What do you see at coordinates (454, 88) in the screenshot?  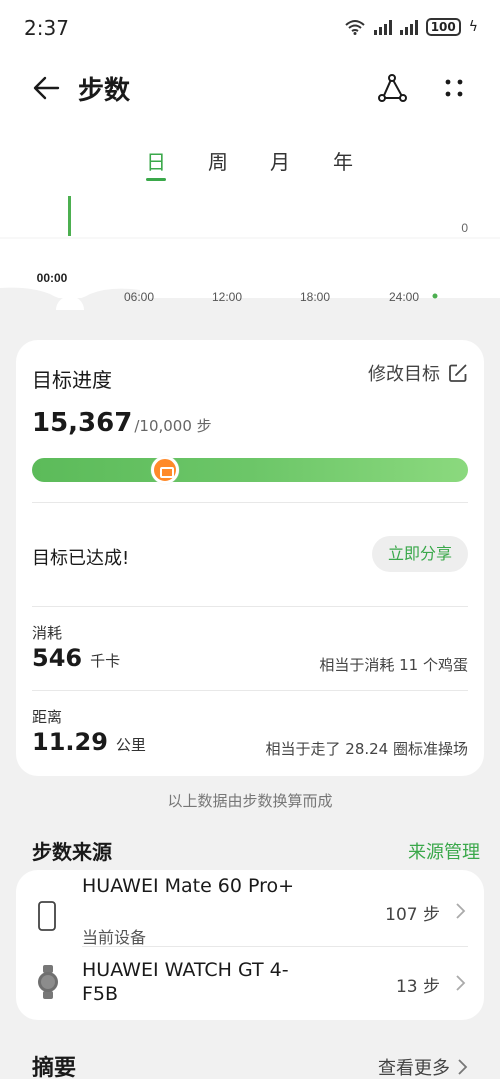 I see `more-options-icon` at bounding box center [454, 88].